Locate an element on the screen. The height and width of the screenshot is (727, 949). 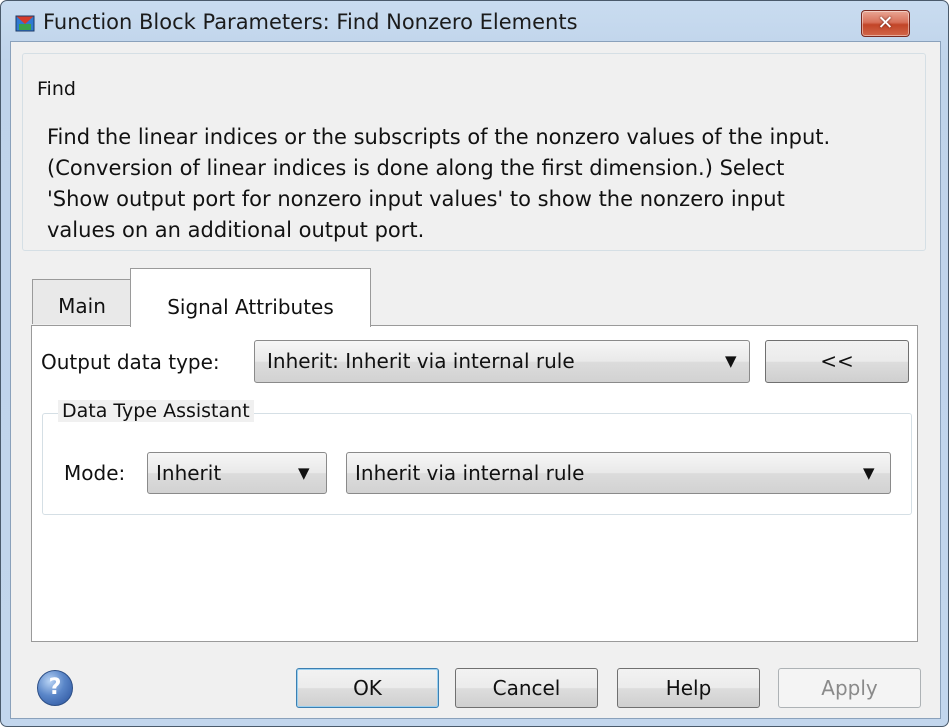
mode-value: Inherit is located at coordinates (189, 473).